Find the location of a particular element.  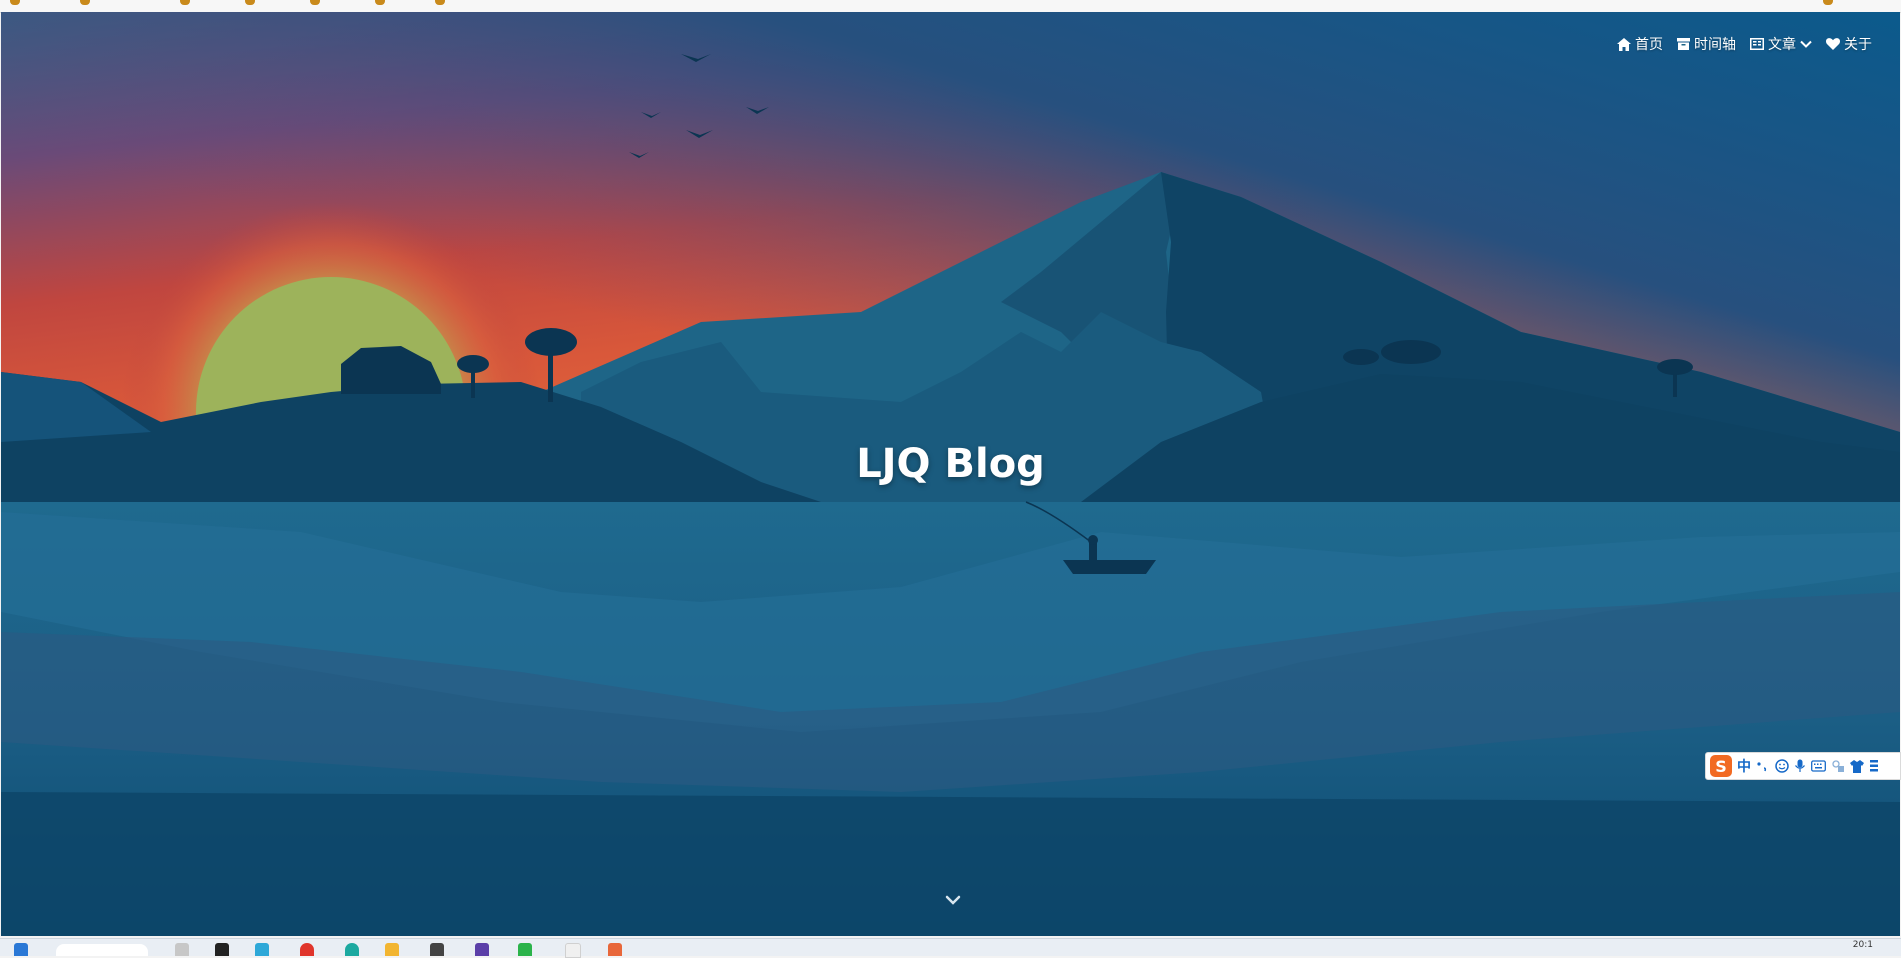

nav-item-timeline: 时间轴 is located at coordinates (1706, 44).